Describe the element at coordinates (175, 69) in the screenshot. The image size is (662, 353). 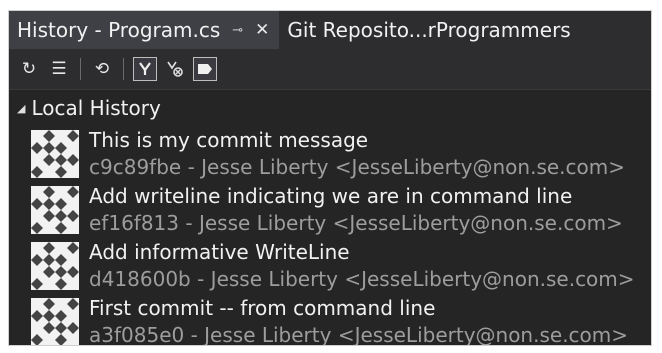
I see `branch-compare-icon` at that location.